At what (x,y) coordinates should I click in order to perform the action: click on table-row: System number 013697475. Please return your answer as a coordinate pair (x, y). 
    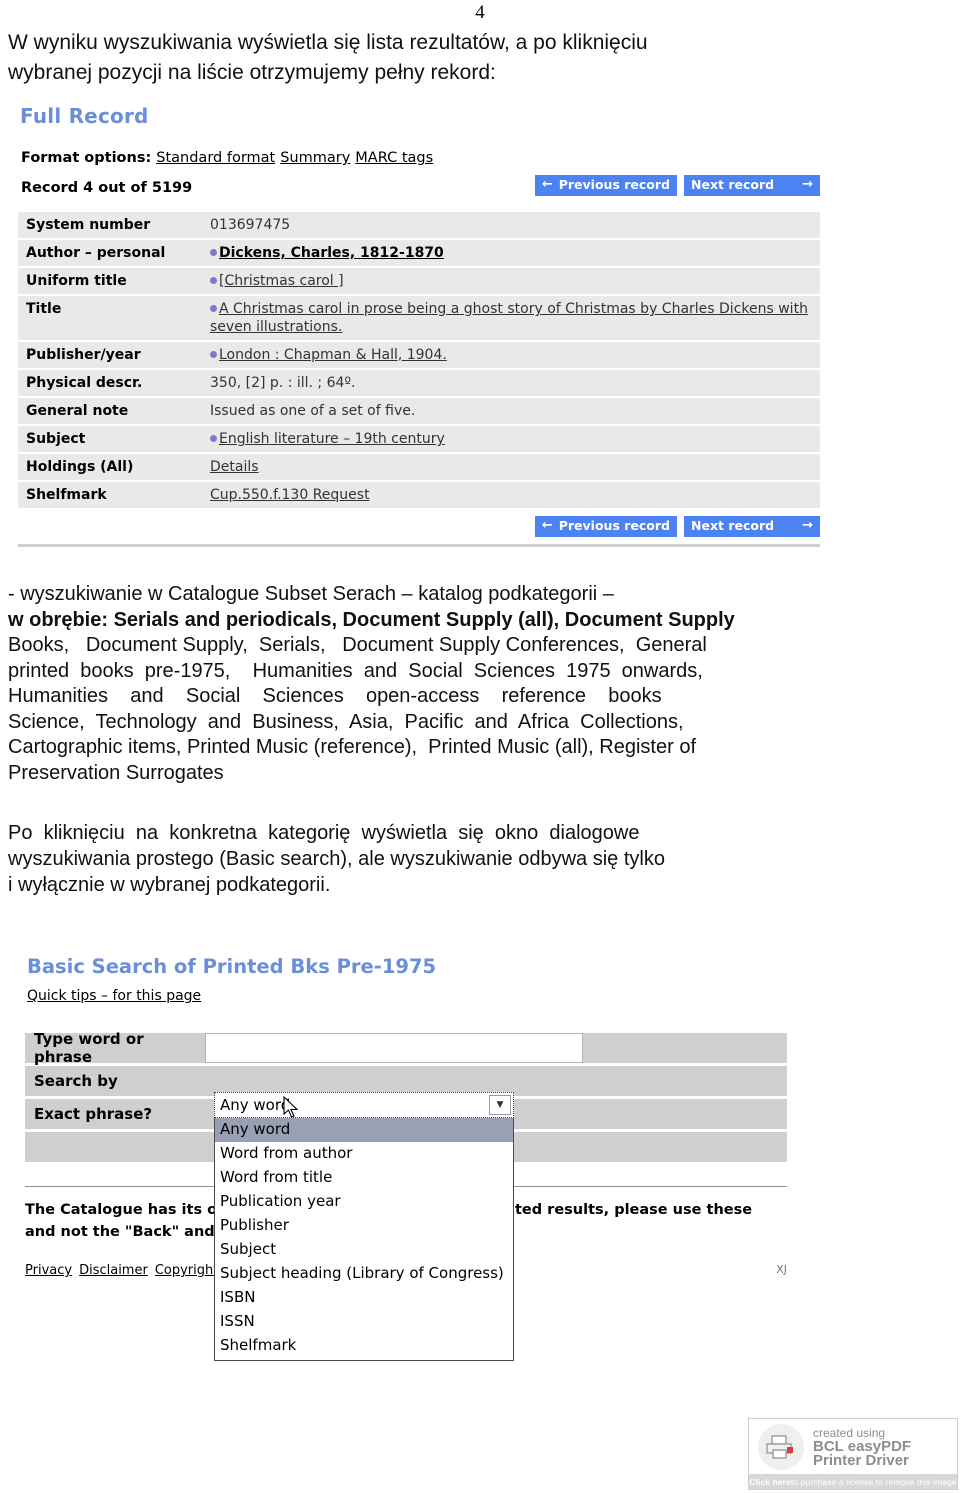
    Looking at the image, I should click on (419, 226).